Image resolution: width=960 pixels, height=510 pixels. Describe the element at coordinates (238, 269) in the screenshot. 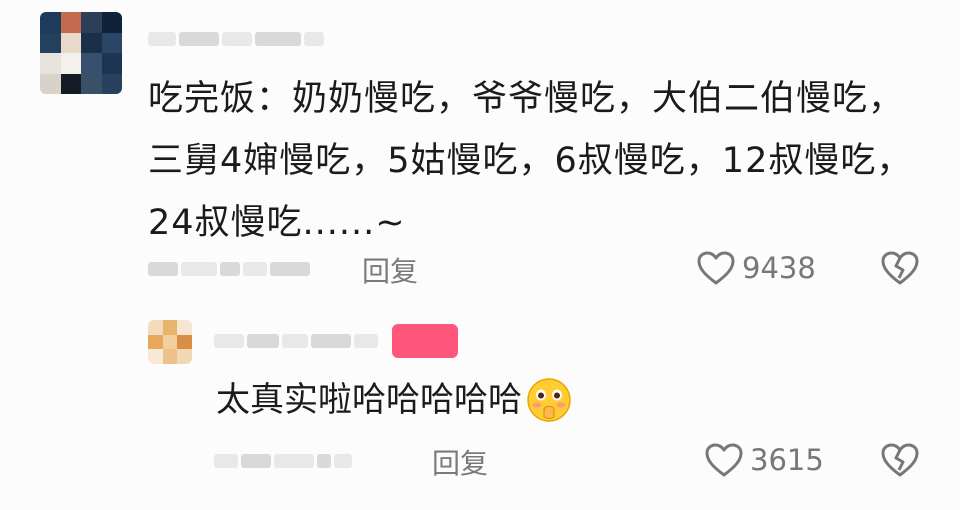

I see `timestamp-blurred` at that location.